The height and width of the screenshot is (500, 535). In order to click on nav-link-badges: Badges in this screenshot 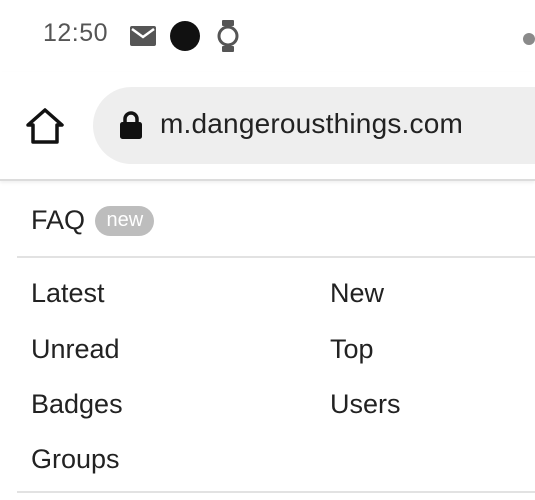, I will do `click(77, 404)`.